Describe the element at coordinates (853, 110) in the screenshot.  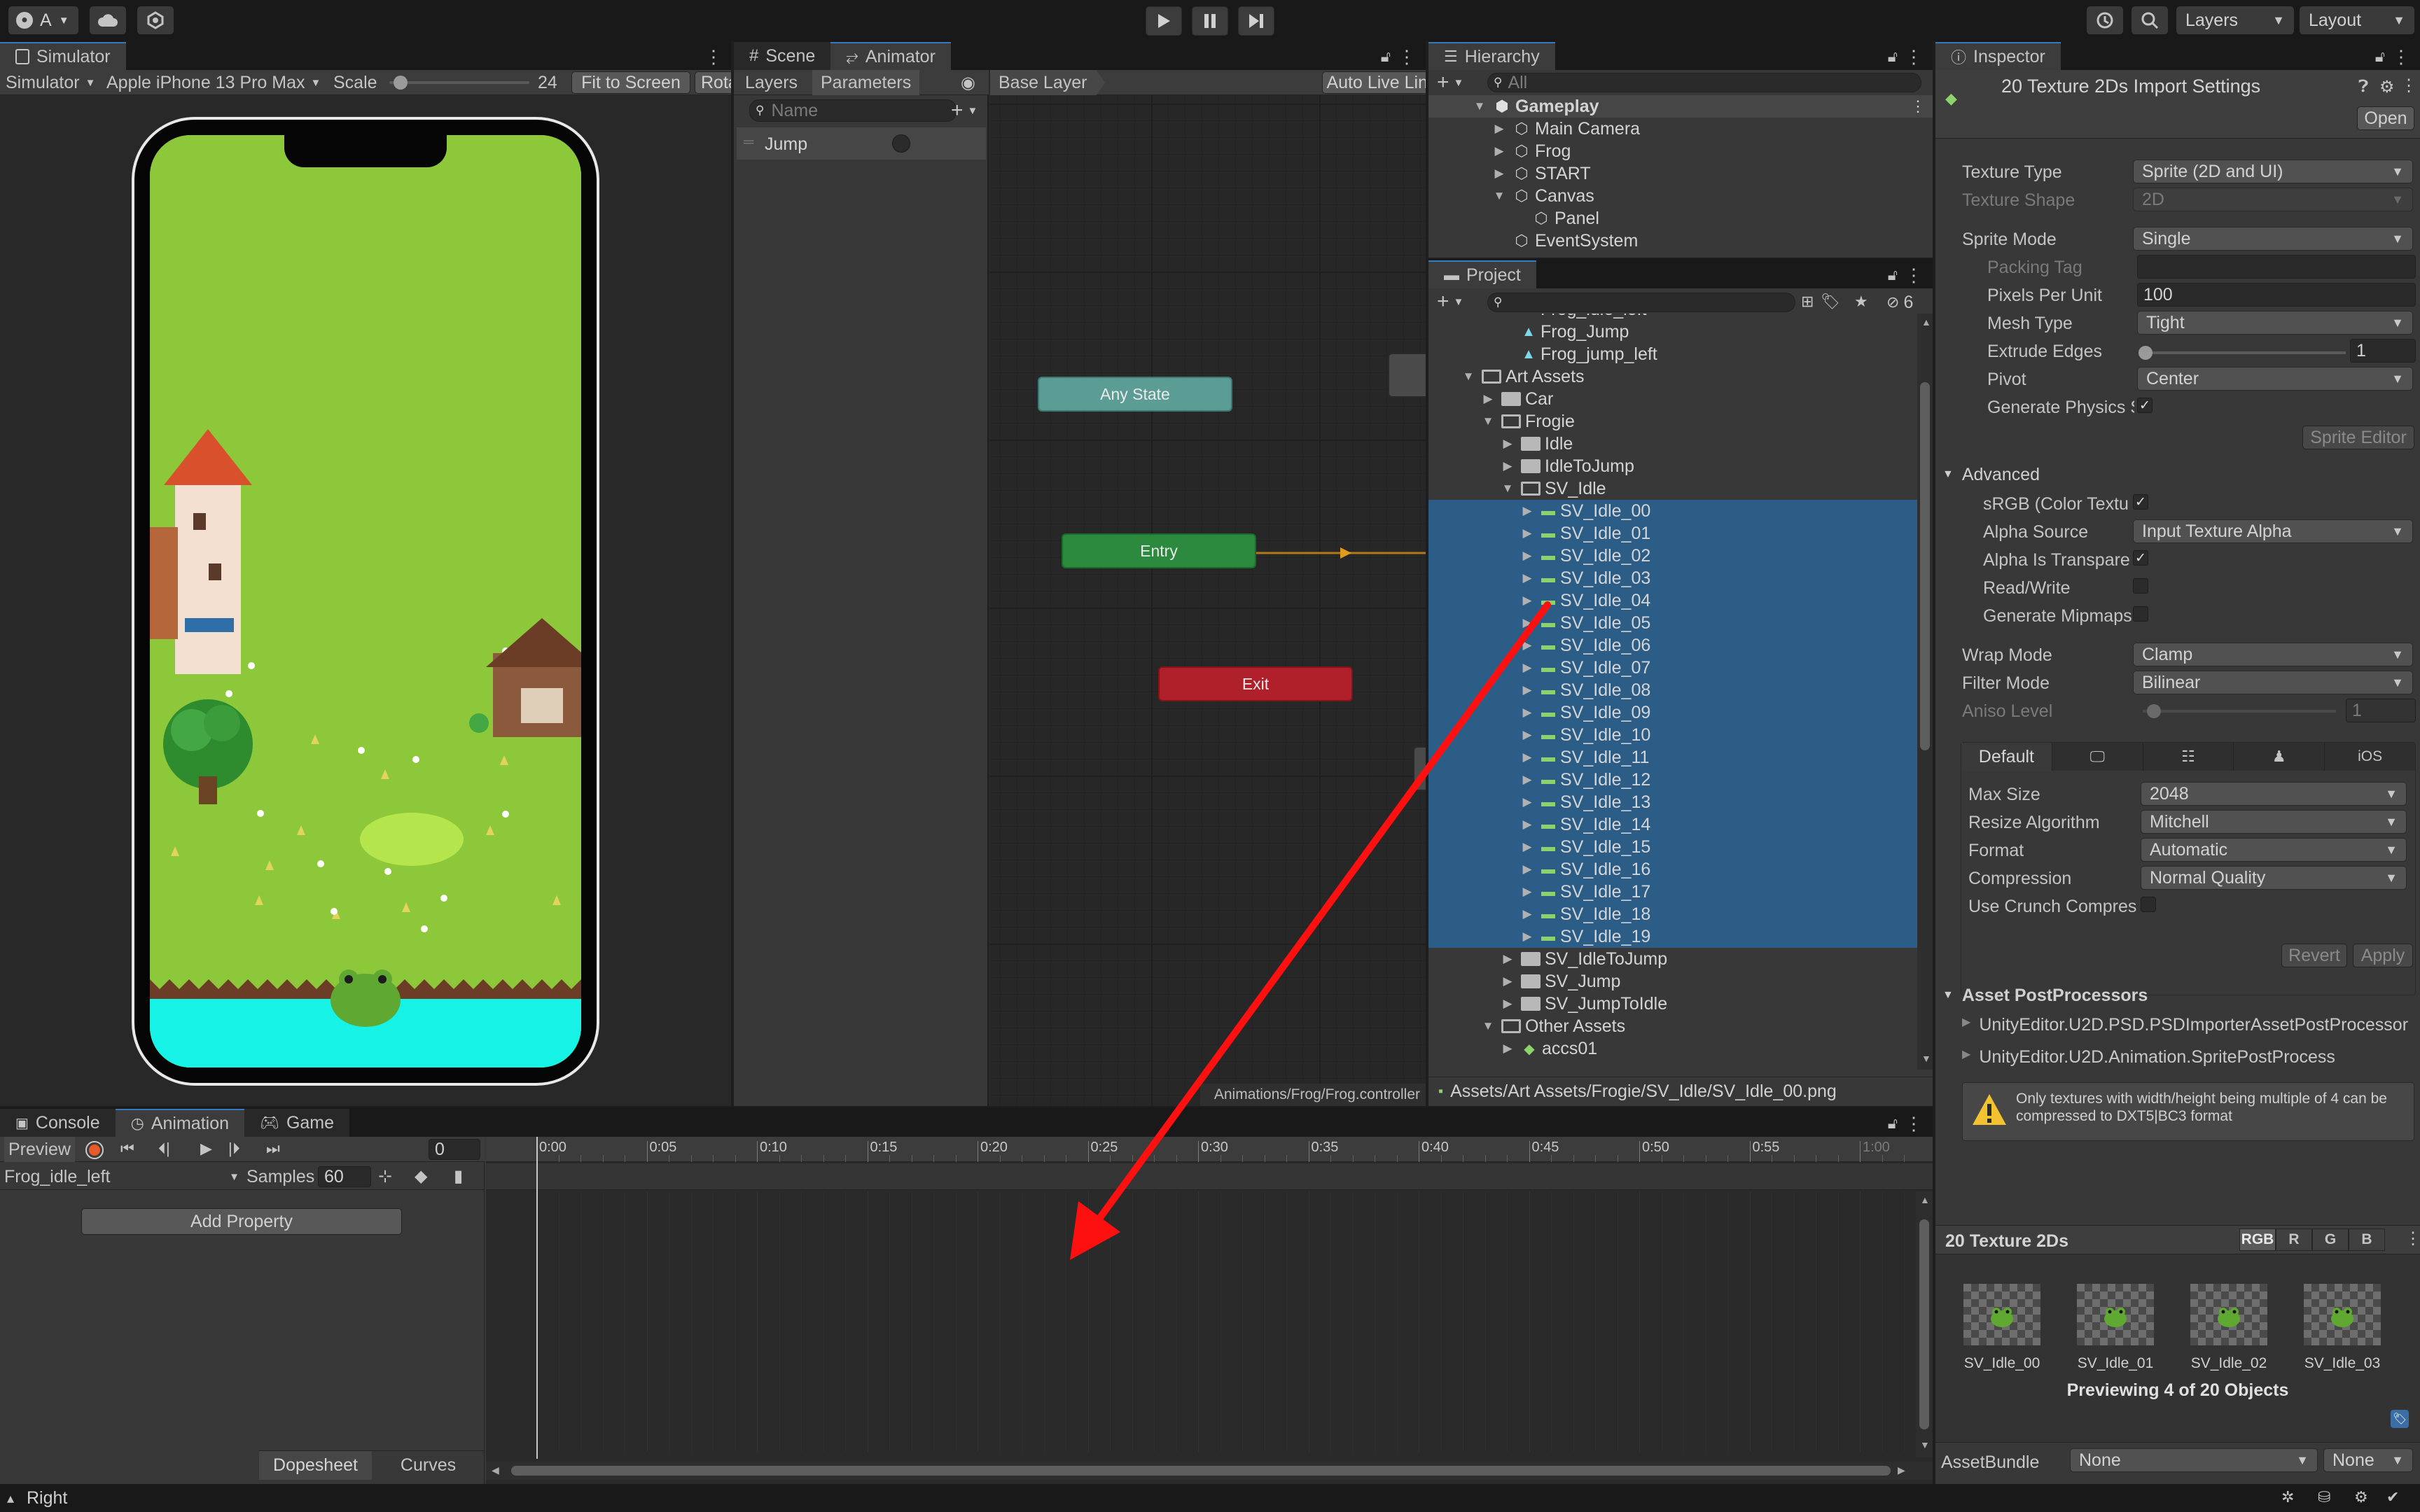
I see `parameter-search-input: ⚲ Name` at that location.